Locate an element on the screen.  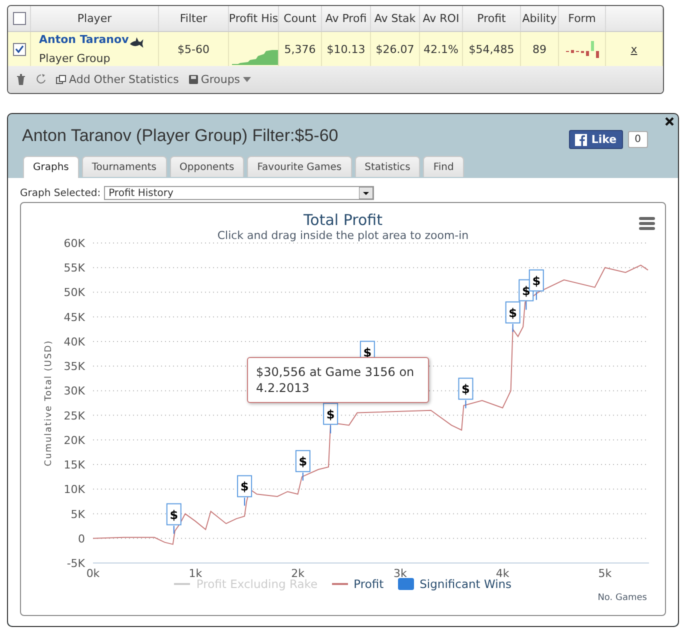
y-tick-label: 40K is located at coordinates (74, 341).